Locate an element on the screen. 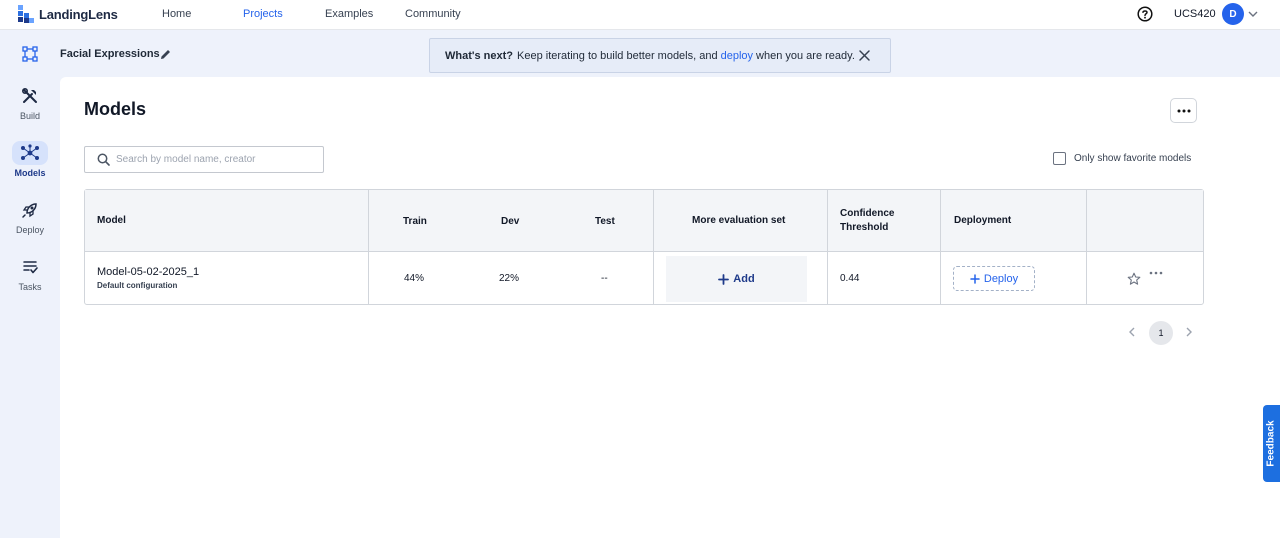 The height and width of the screenshot is (538, 1280). banner-lead: What's next? is located at coordinates (479, 55).